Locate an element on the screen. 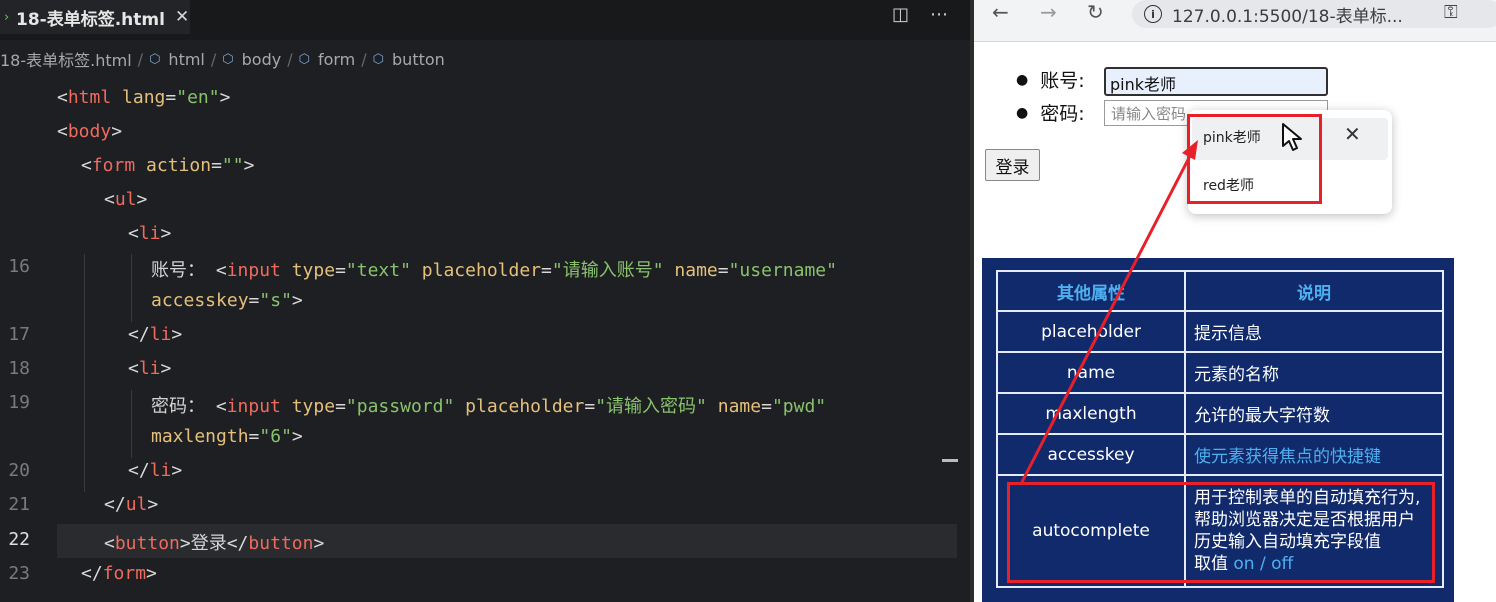 The width and height of the screenshot is (1496, 602). breadcrumb-html: html is located at coordinates (186, 59).